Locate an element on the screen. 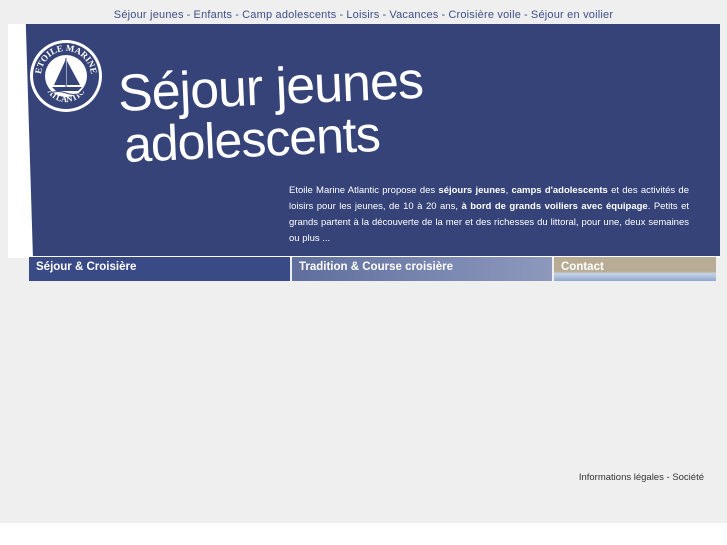 The width and height of the screenshot is (727, 545). etoile-marine-logo: ETOILE MARINE ATLANTIC is located at coordinates (66, 76).